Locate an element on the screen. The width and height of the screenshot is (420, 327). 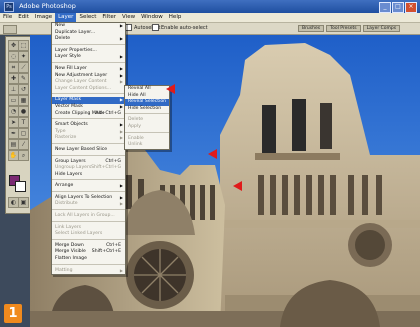
background-color-swatch is located at coordinates (20, 186).